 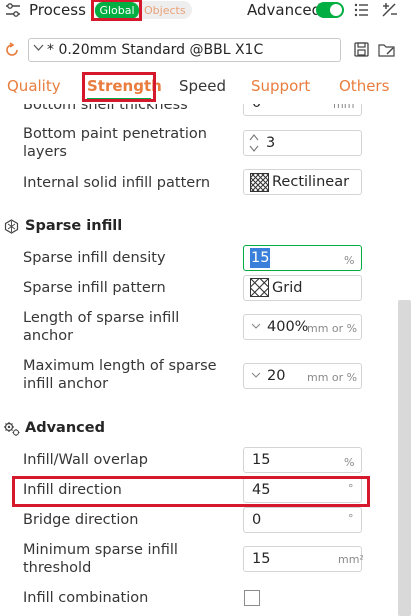 What do you see at coordinates (85, 460) in the screenshot?
I see `infill-wall-overlap-label: Infill/Wall overlap` at bounding box center [85, 460].